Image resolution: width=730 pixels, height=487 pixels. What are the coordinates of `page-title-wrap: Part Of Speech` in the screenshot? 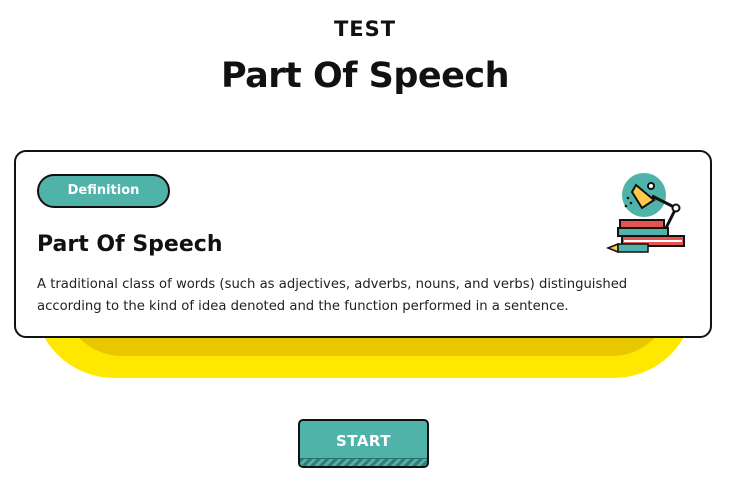 It's located at (365, 80).